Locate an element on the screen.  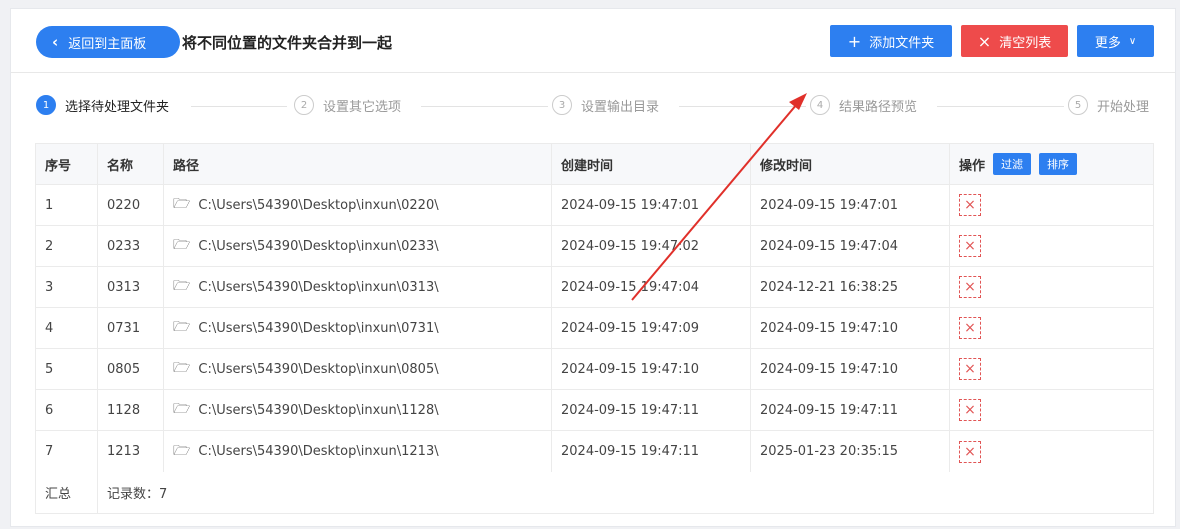
cell-modified: 2025-01-23 20:35:15 is located at coordinates (850, 451).